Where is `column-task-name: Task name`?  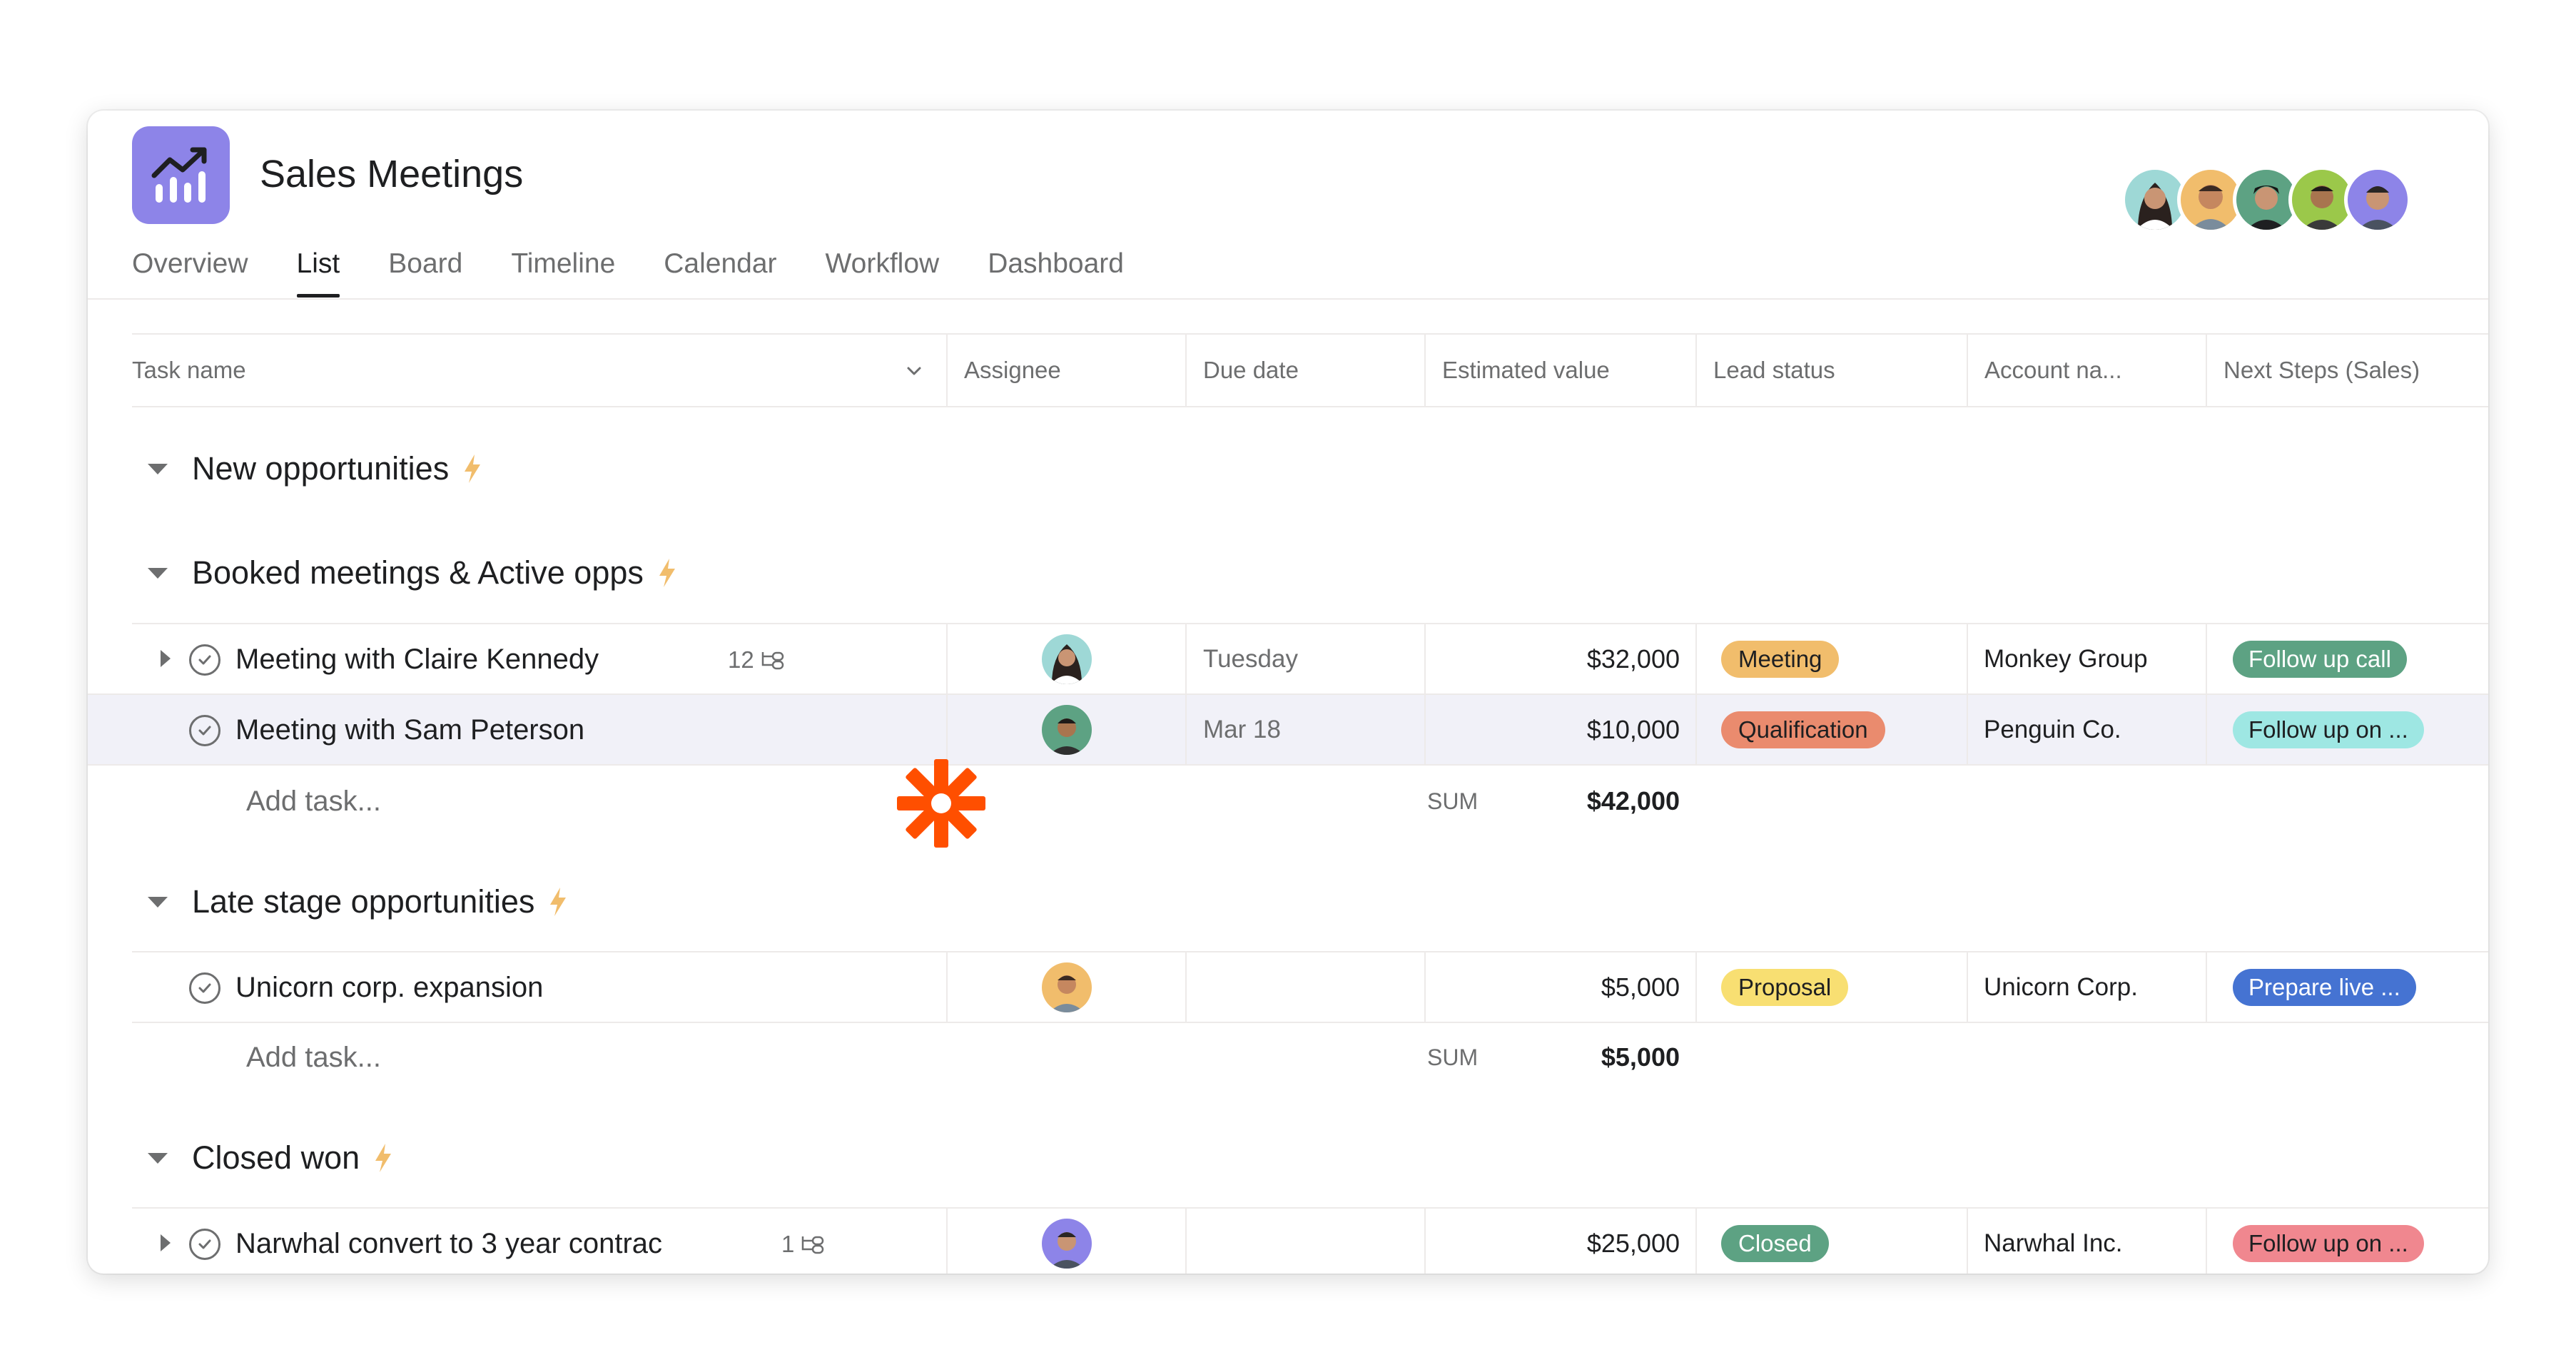 column-task-name: Task name is located at coordinates (539, 370).